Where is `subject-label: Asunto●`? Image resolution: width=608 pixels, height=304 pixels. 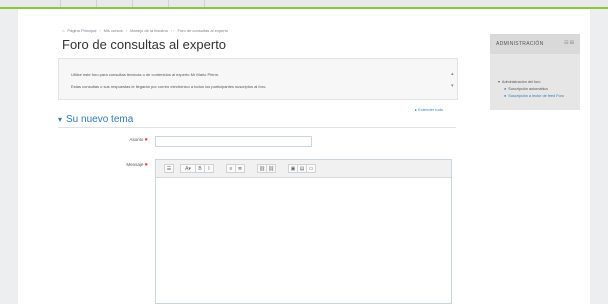 subject-label: Asunto● is located at coordinates (138, 140).